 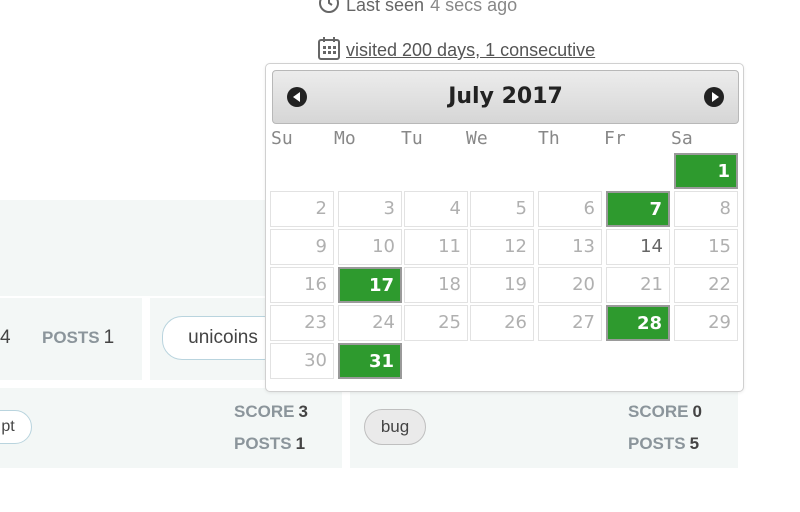 What do you see at coordinates (714, 97) in the screenshot?
I see `next-month-icon` at bounding box center [714, 97].